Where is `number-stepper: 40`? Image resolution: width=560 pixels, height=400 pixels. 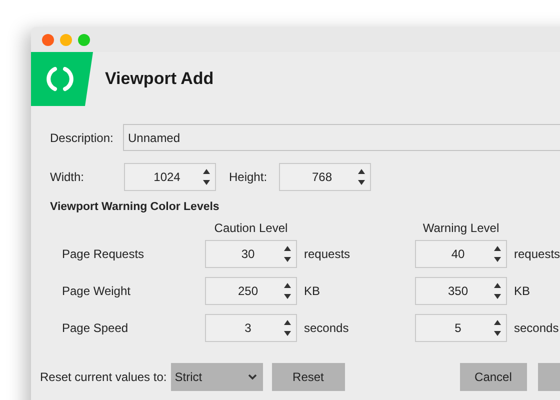 number-stepper: 40 is located at coordinates (461, 254).